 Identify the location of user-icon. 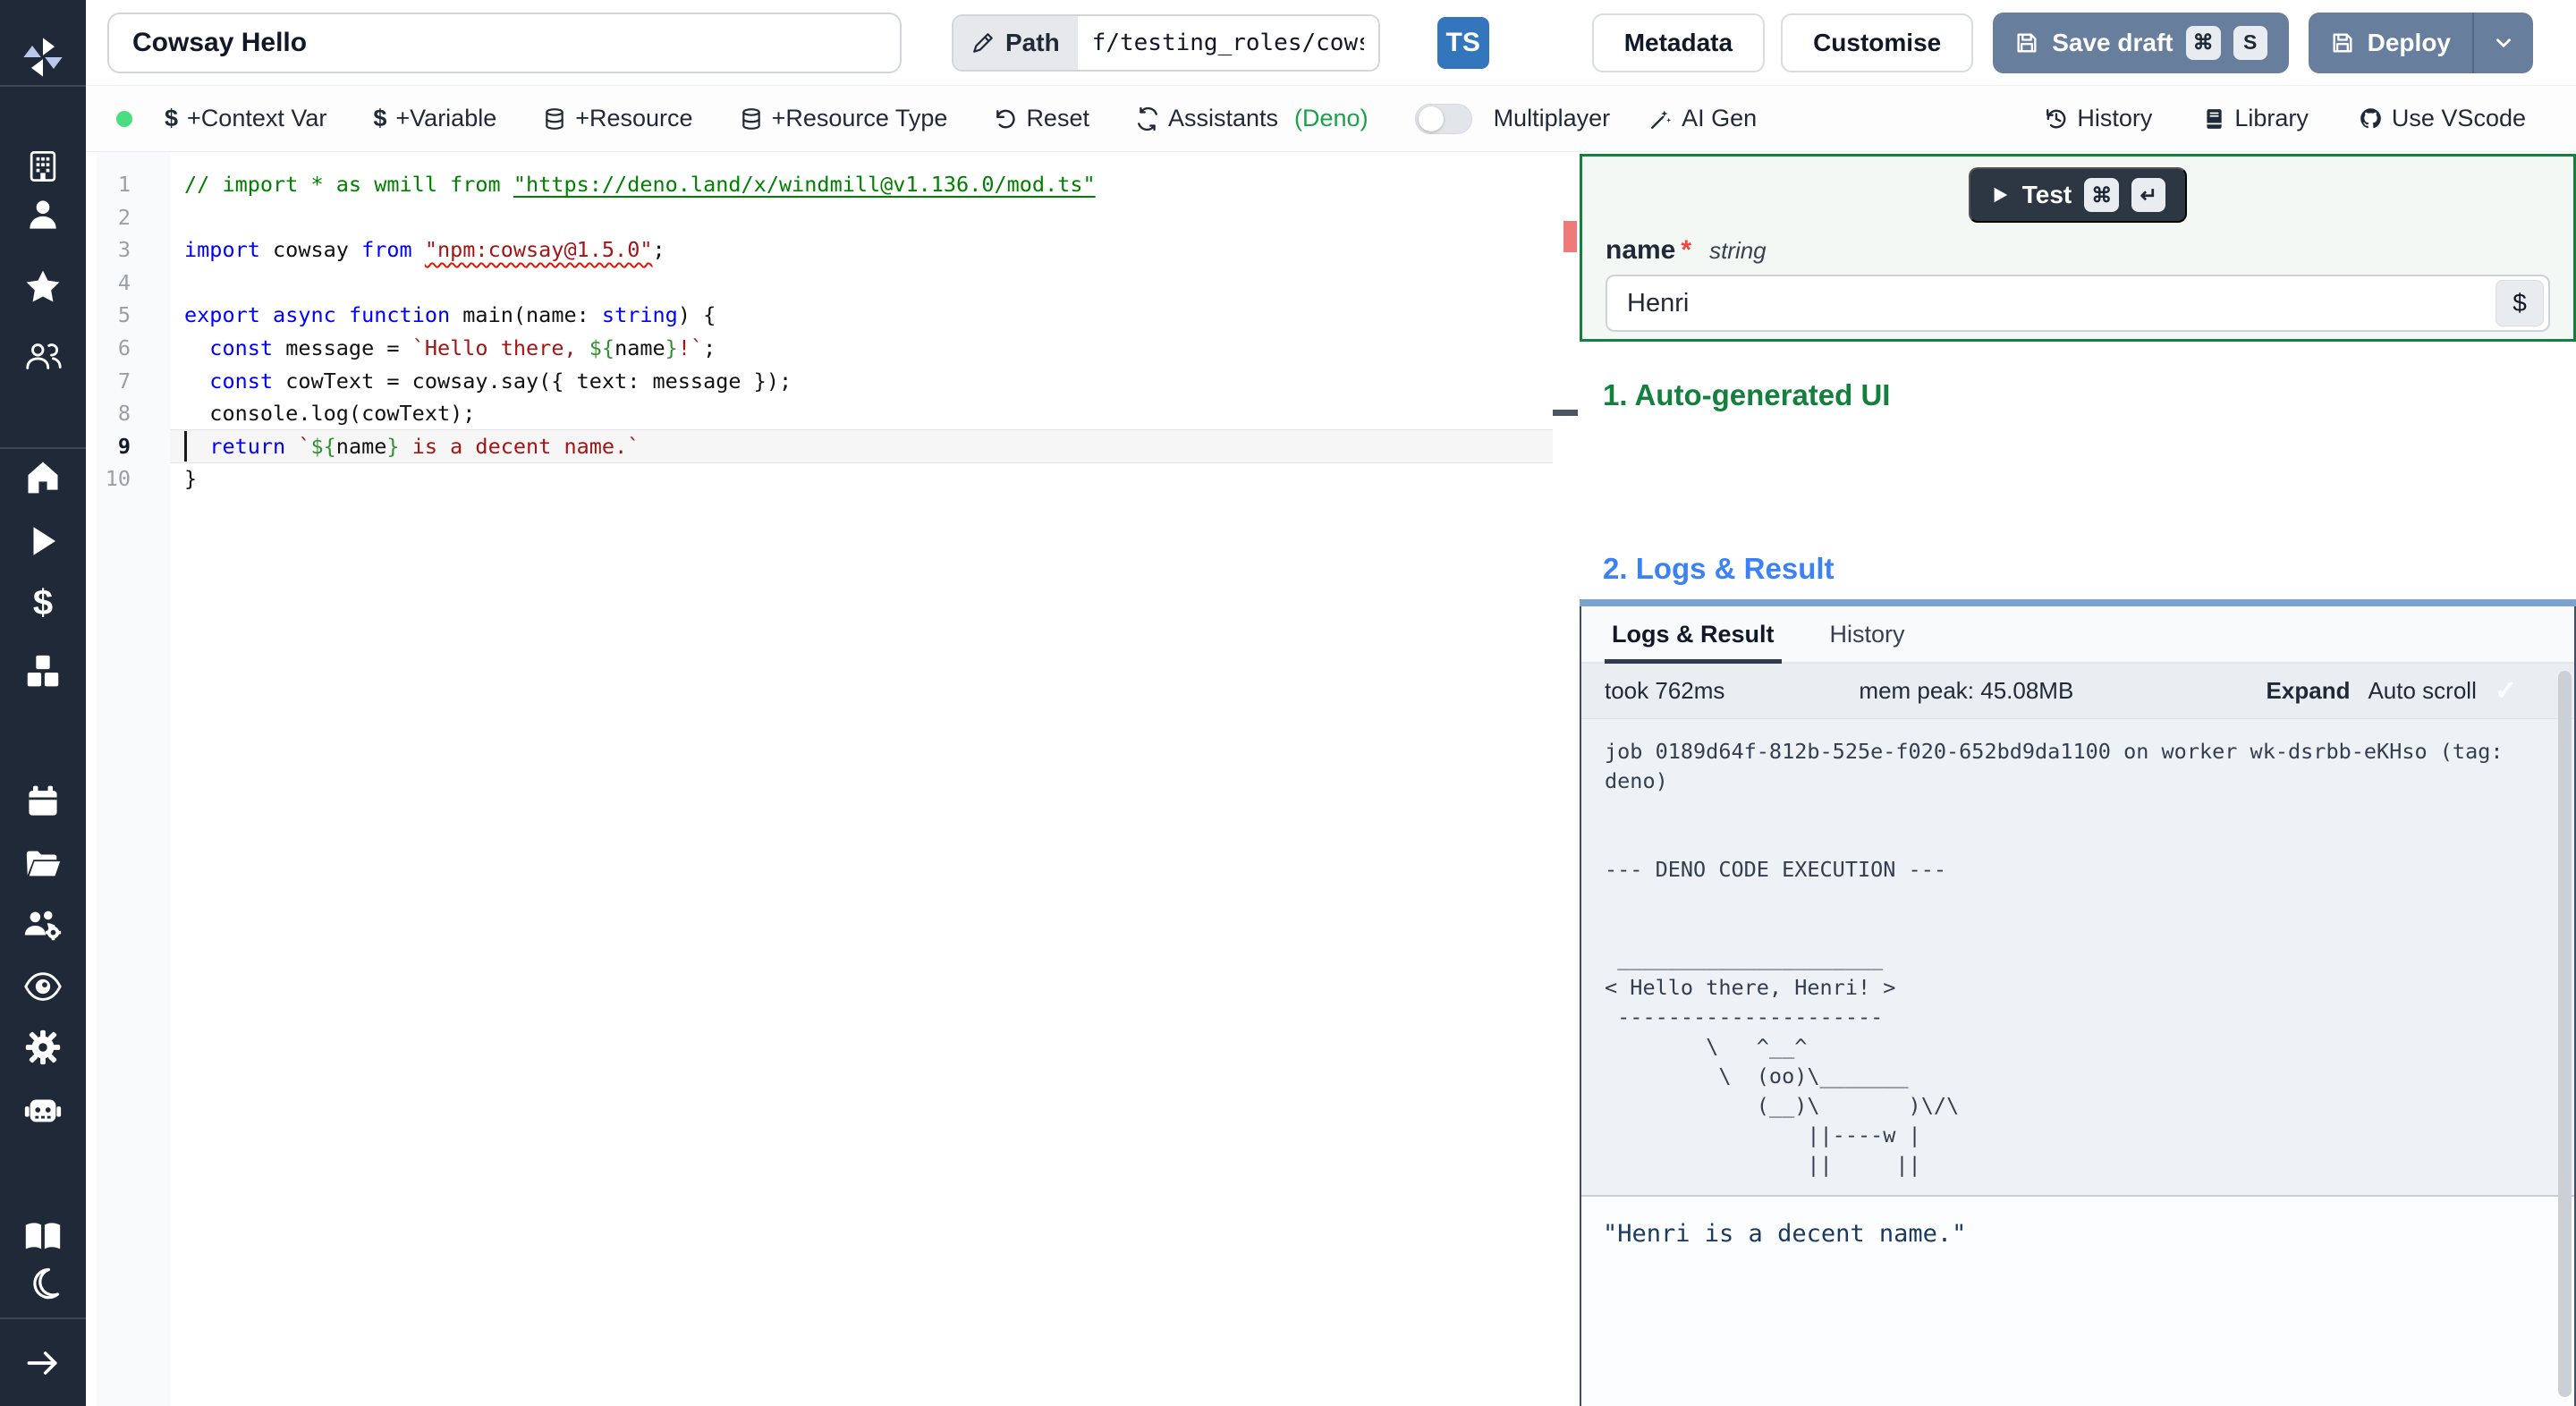
(43, 215).